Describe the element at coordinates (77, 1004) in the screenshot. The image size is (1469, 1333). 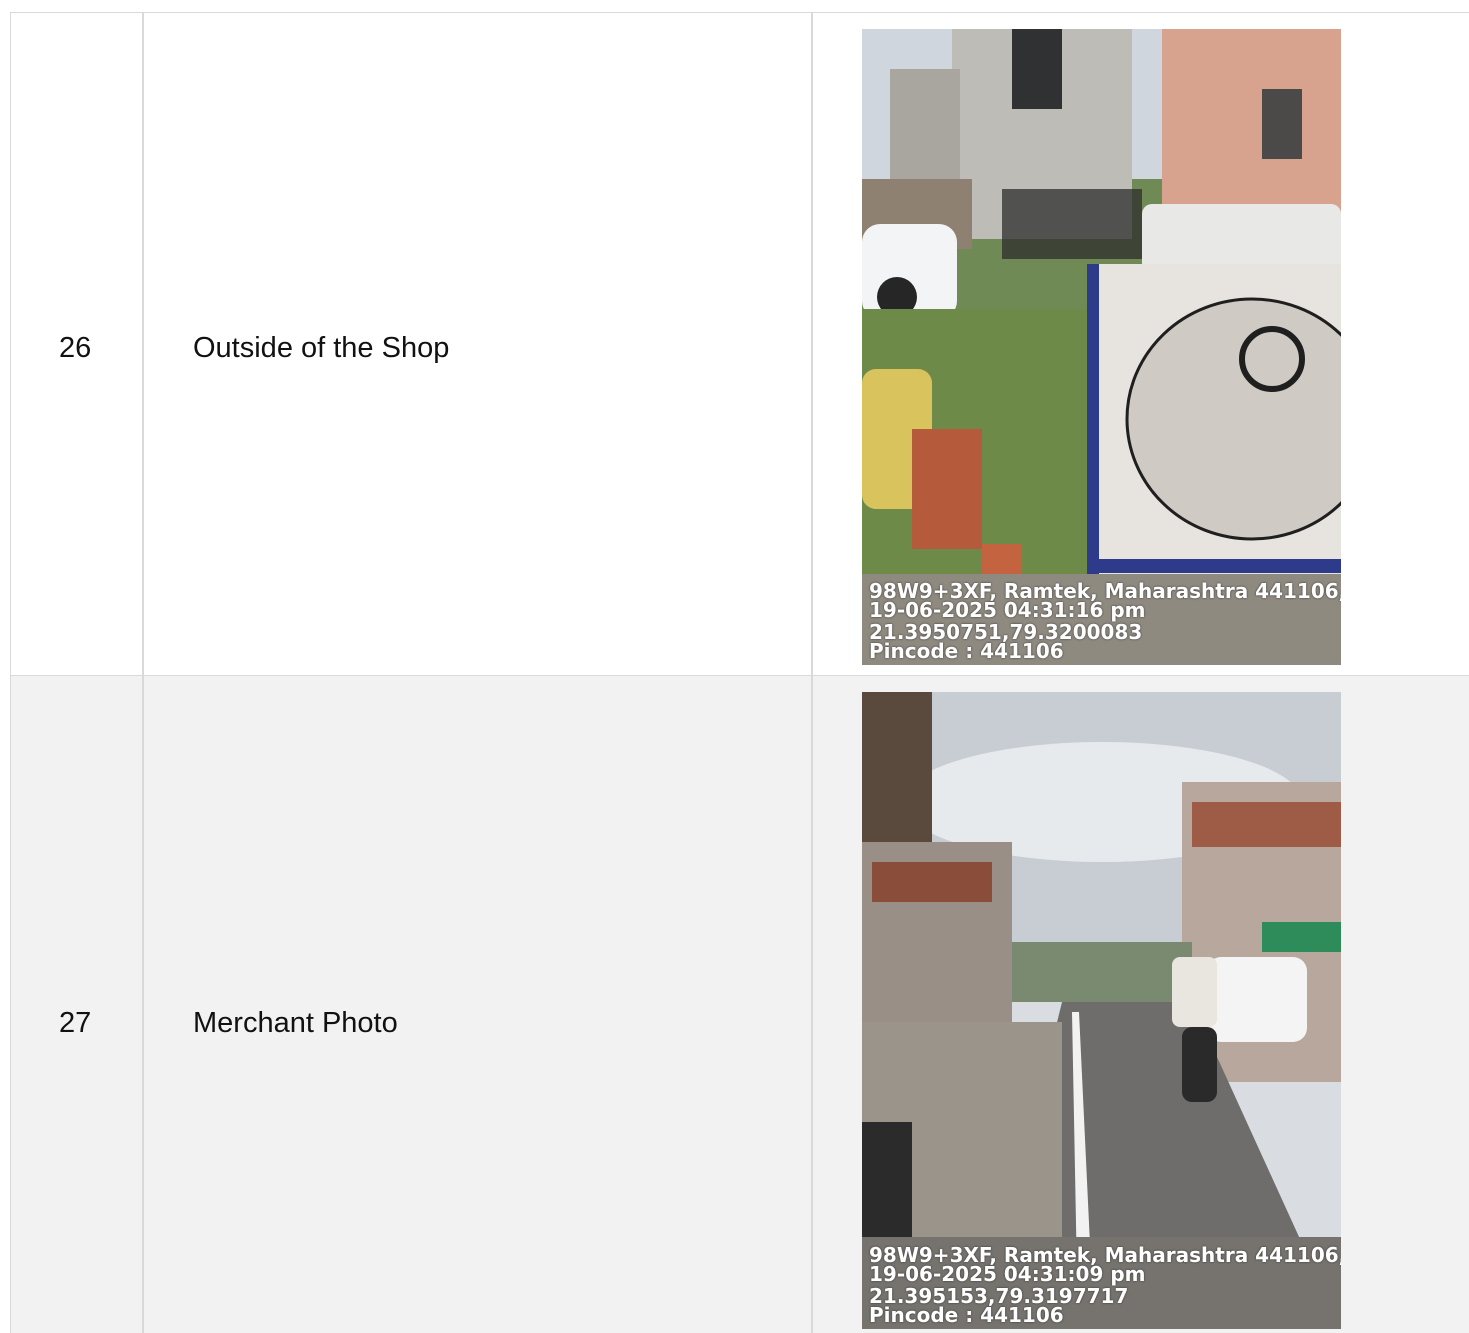
I see `row-number-cell: 27` at that location.